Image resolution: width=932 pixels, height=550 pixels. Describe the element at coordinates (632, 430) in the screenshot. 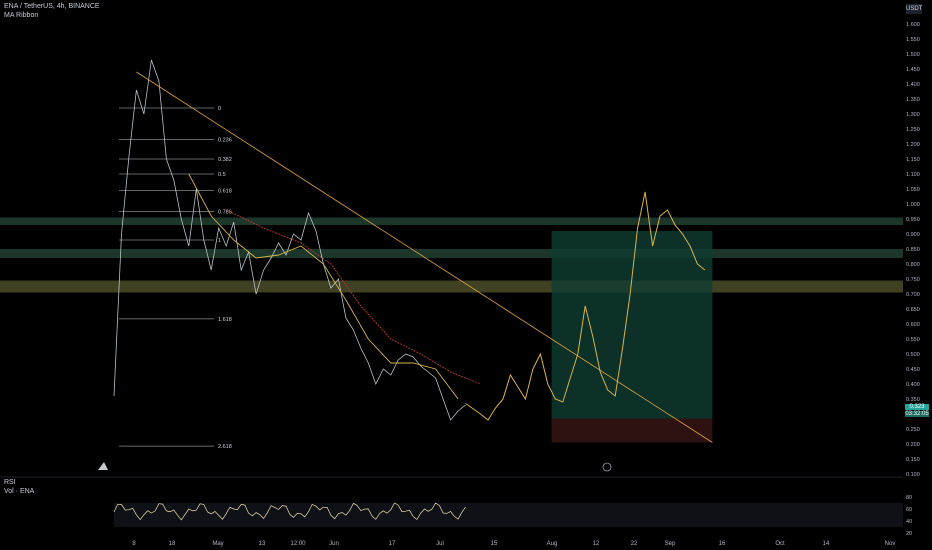

I see `stop-zone` at that location.